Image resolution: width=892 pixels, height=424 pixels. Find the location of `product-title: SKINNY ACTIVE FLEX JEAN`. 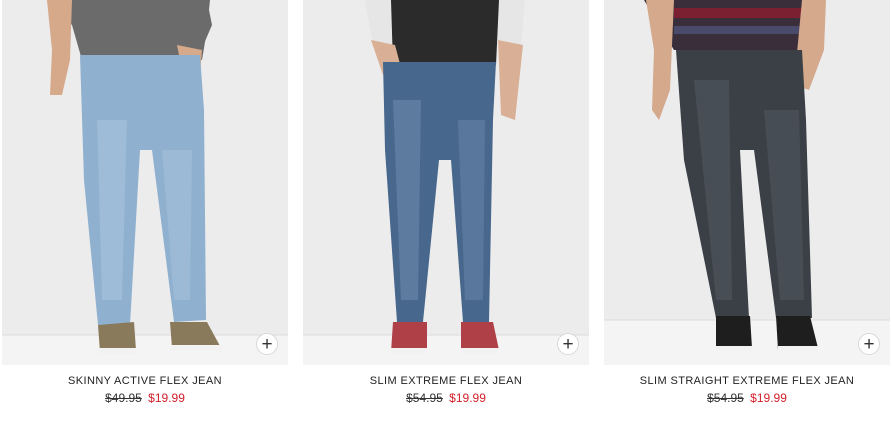

product-title: SKINNY ACTIVE FLEX JEAN is located at coordinates (145, 381).